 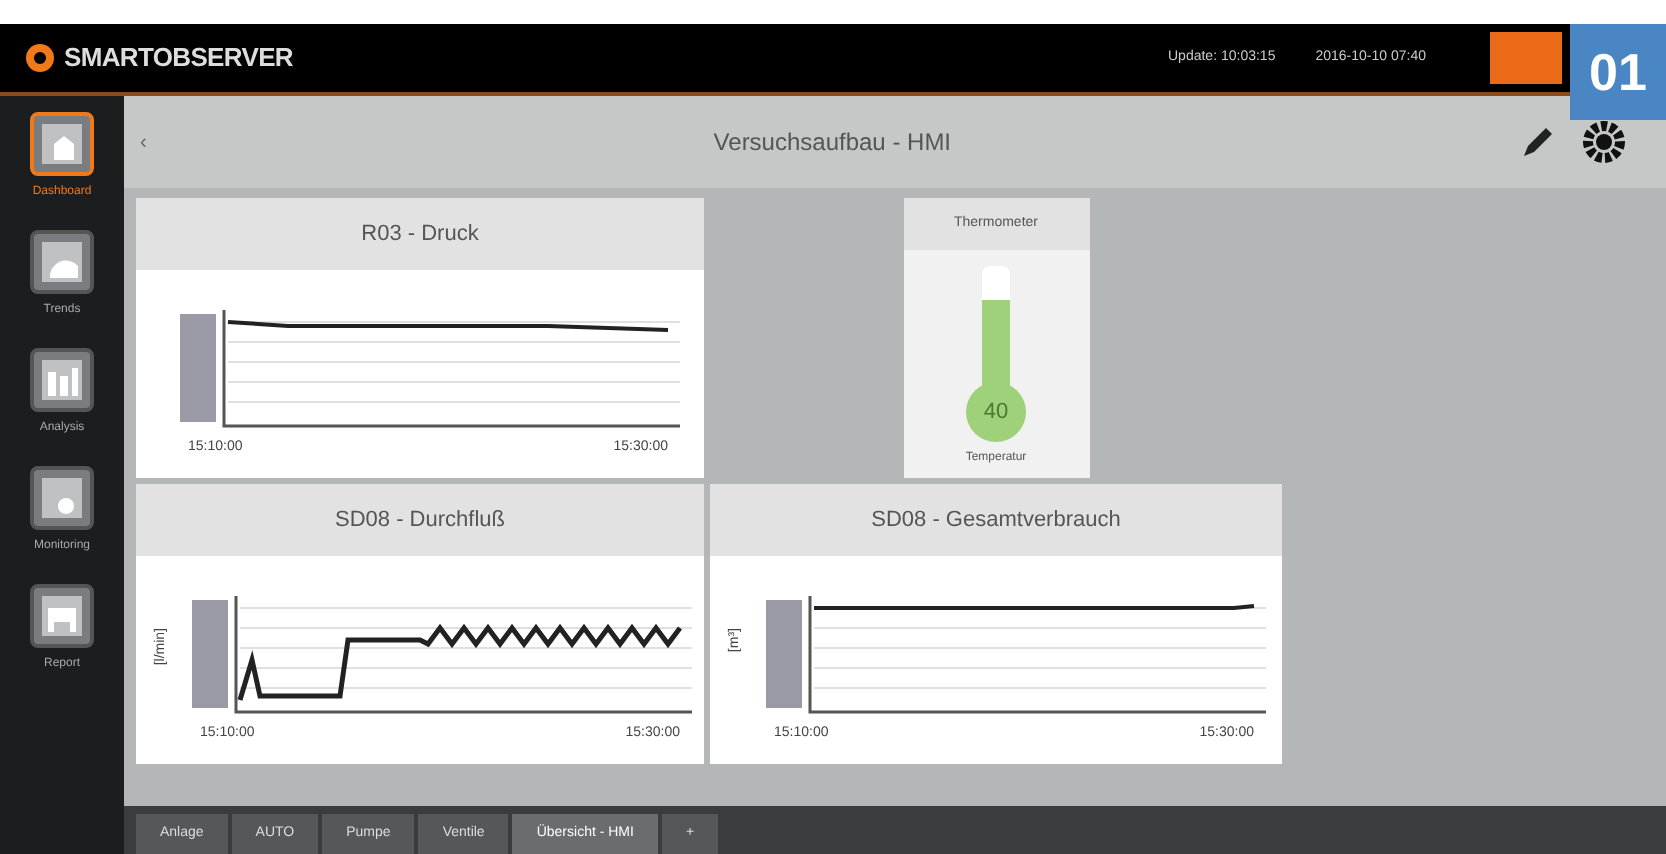 I want to click on page-title: Versuchsaufbau - HMI, so click(x=832, y=143).